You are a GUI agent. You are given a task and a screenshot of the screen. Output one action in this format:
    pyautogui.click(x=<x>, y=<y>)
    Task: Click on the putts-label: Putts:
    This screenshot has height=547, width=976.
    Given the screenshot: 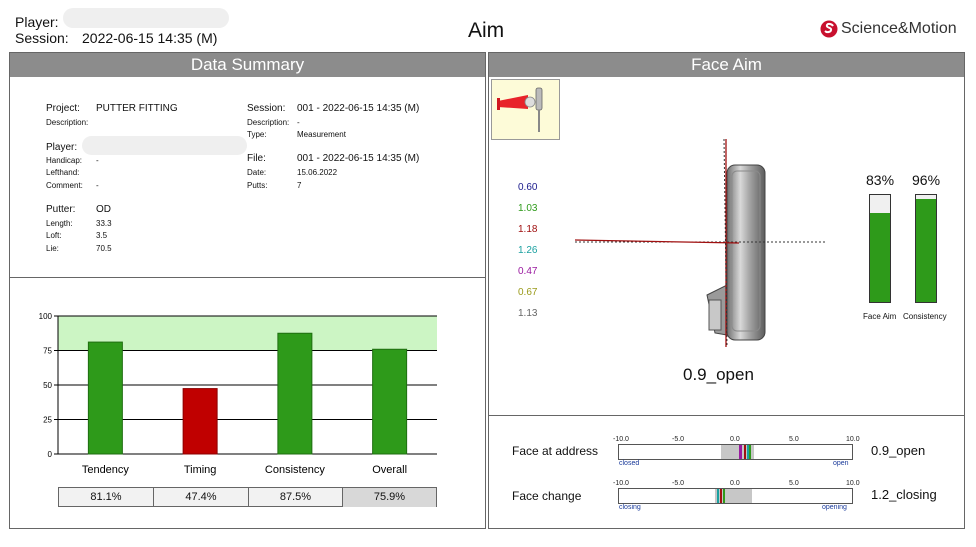 What is the action you would take?
    pyautogui.click(x=257, y=185)
    